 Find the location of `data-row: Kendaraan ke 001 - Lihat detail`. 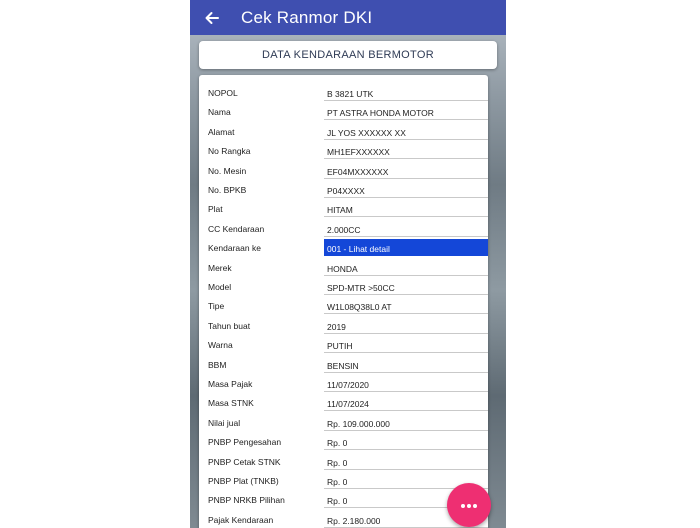

data-row: Kendaraan ke 001 - Lihat detail is located at coordinates (343, 248).